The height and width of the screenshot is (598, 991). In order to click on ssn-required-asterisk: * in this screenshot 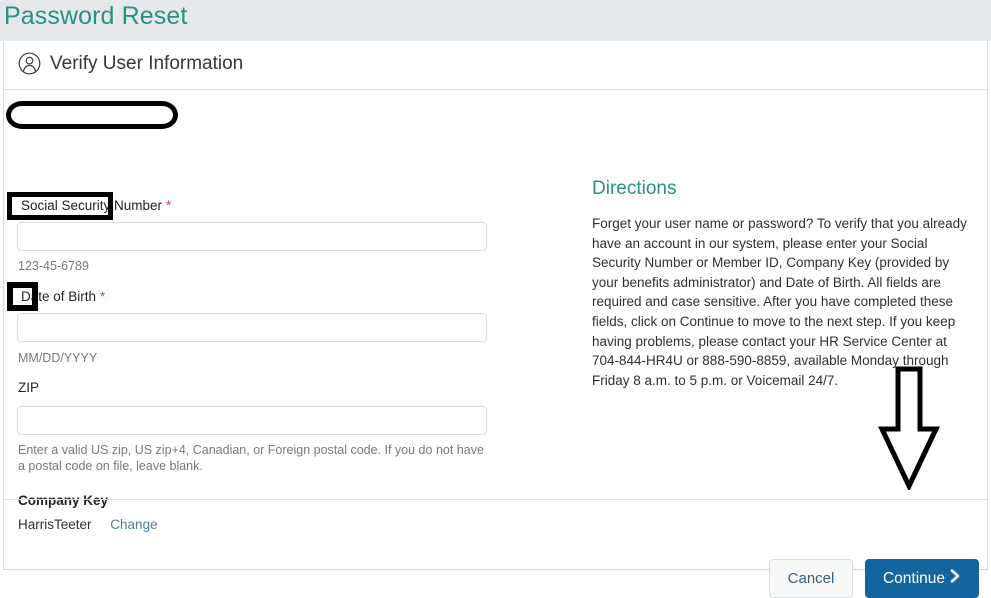, I will do `click(168, 205)`.